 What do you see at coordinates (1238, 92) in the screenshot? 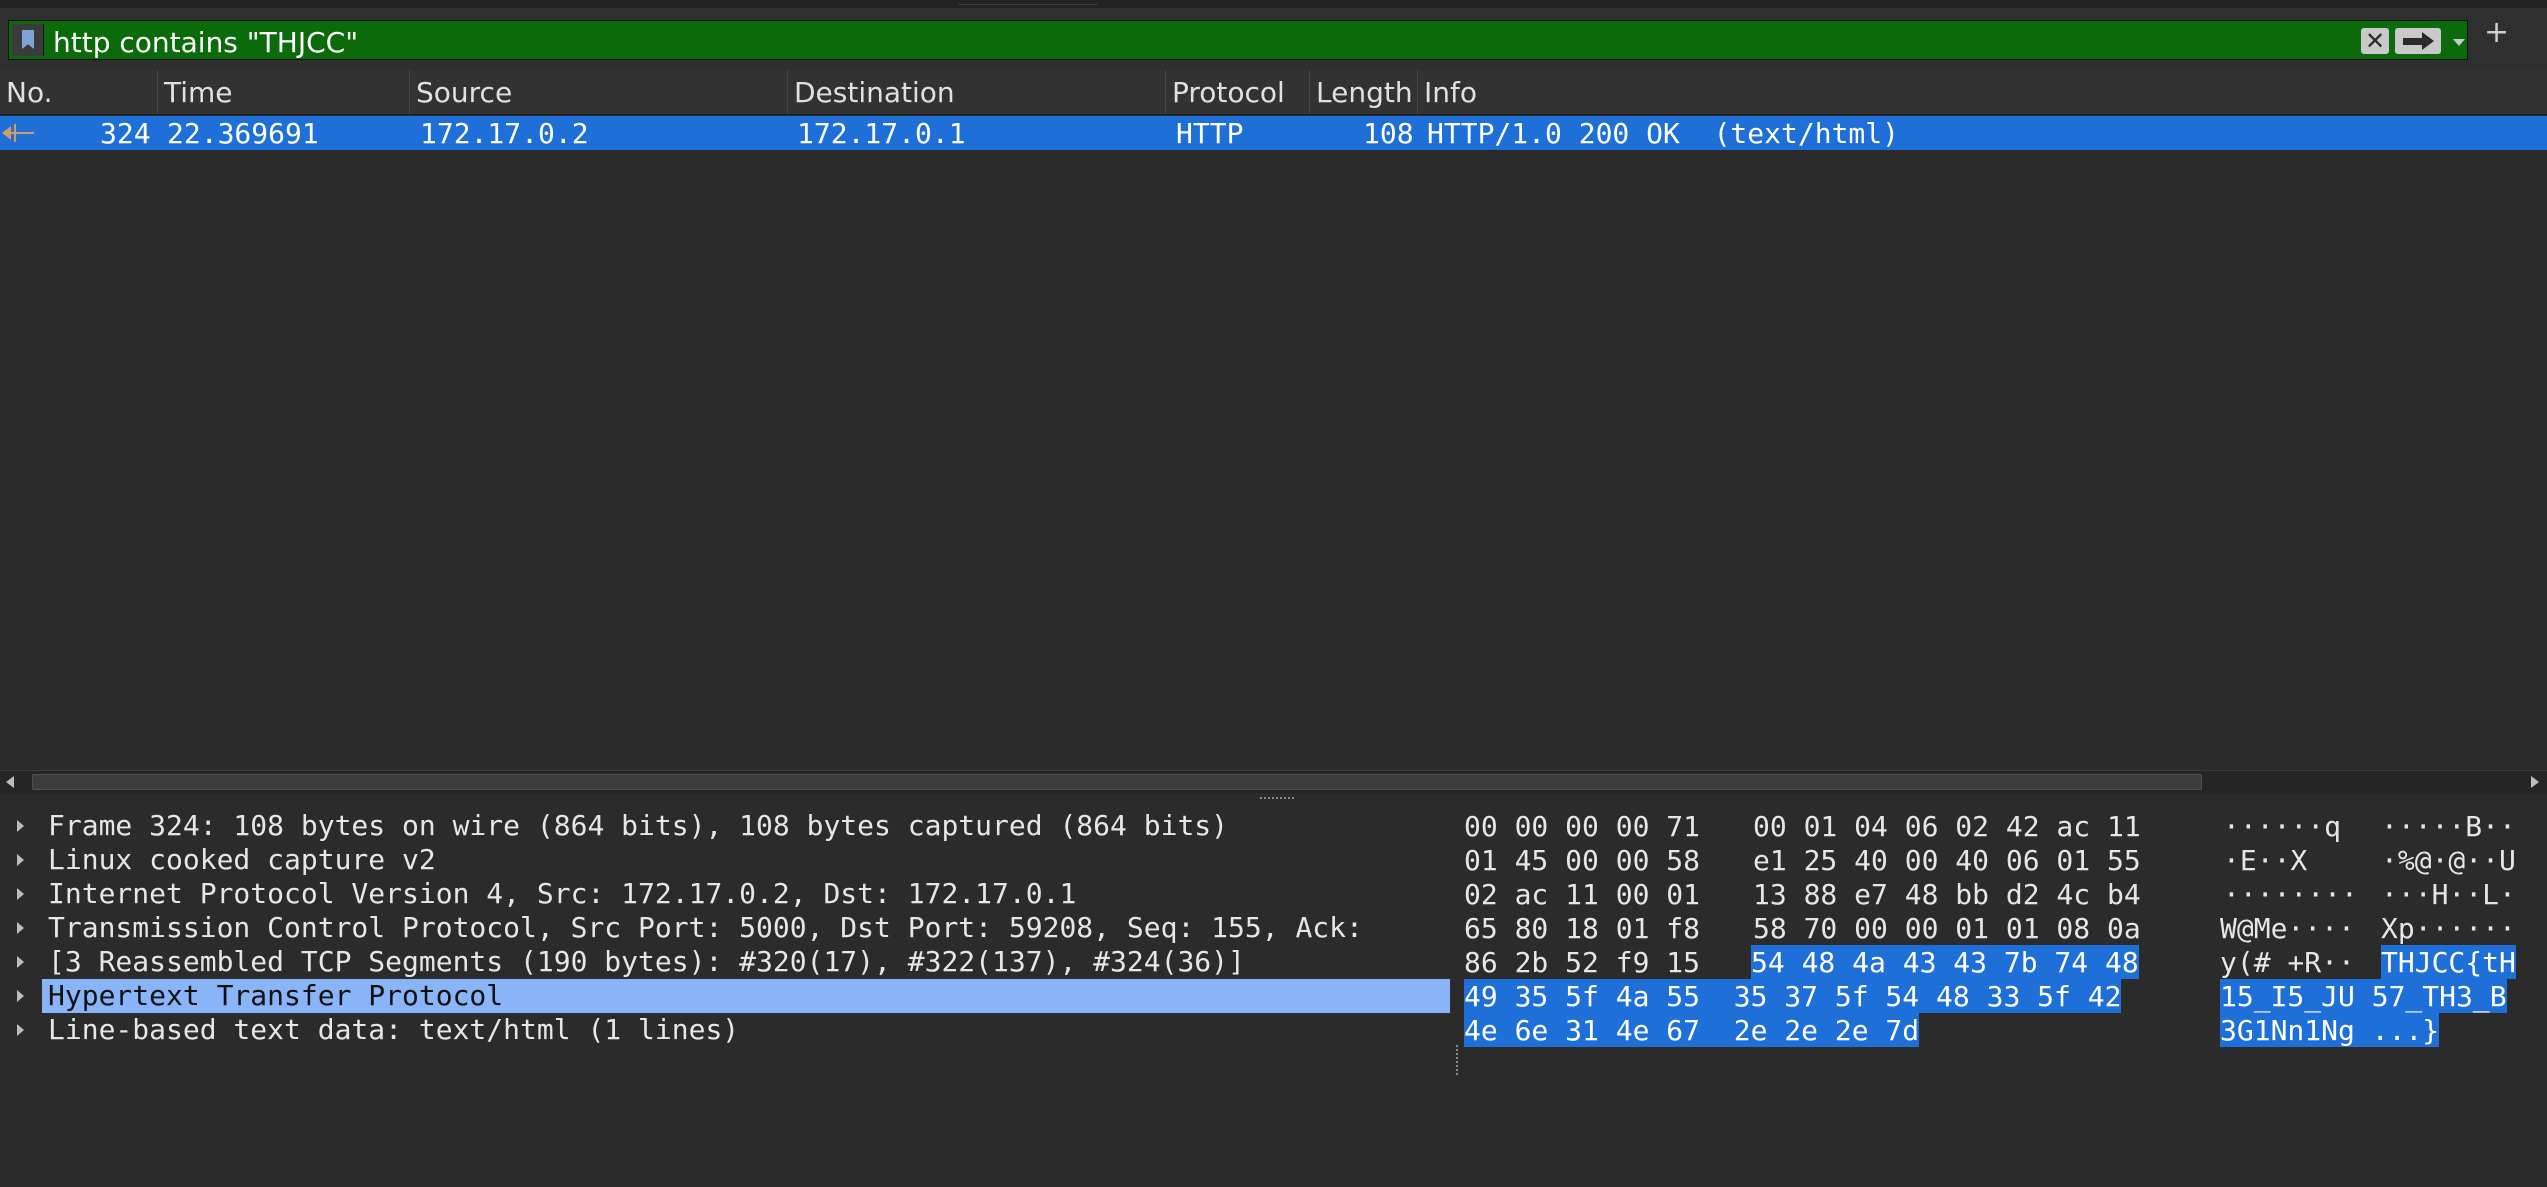
I see `column-header-protocol: Protocol` at bounding box center [1238, 92].